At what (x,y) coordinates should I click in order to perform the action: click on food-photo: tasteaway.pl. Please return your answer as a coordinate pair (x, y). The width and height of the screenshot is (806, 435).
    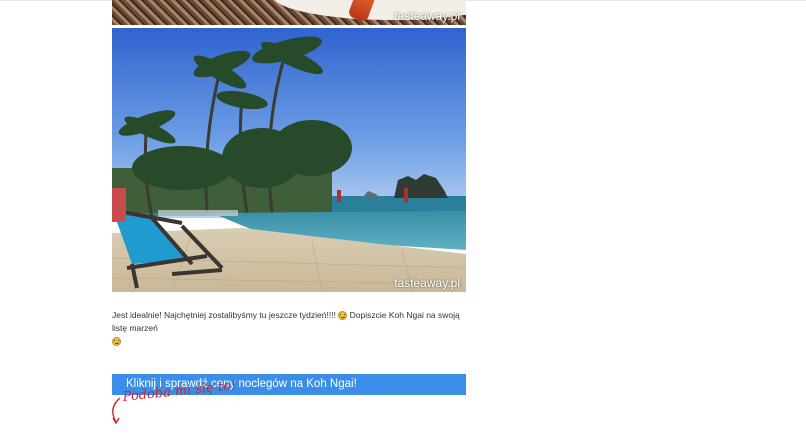
    Looking at the image, I should click on (289, 12).